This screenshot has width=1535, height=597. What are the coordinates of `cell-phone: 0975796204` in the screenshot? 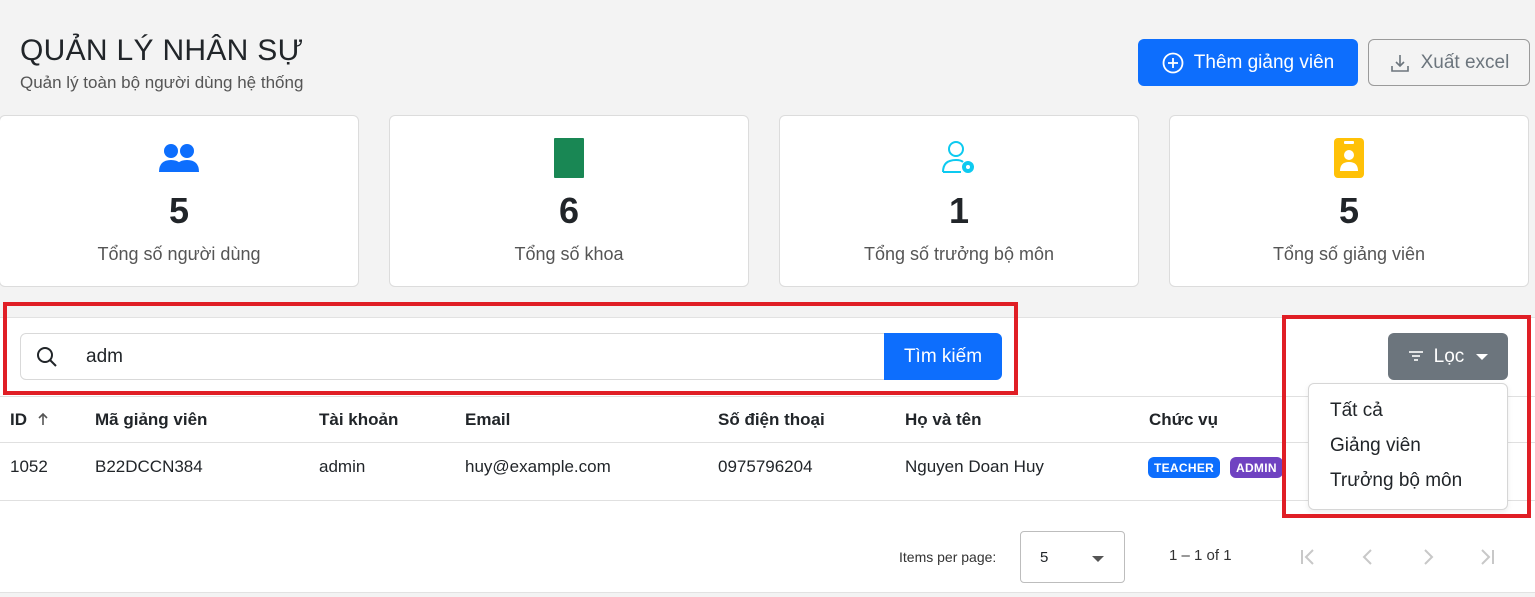 It's located at (765, 466).